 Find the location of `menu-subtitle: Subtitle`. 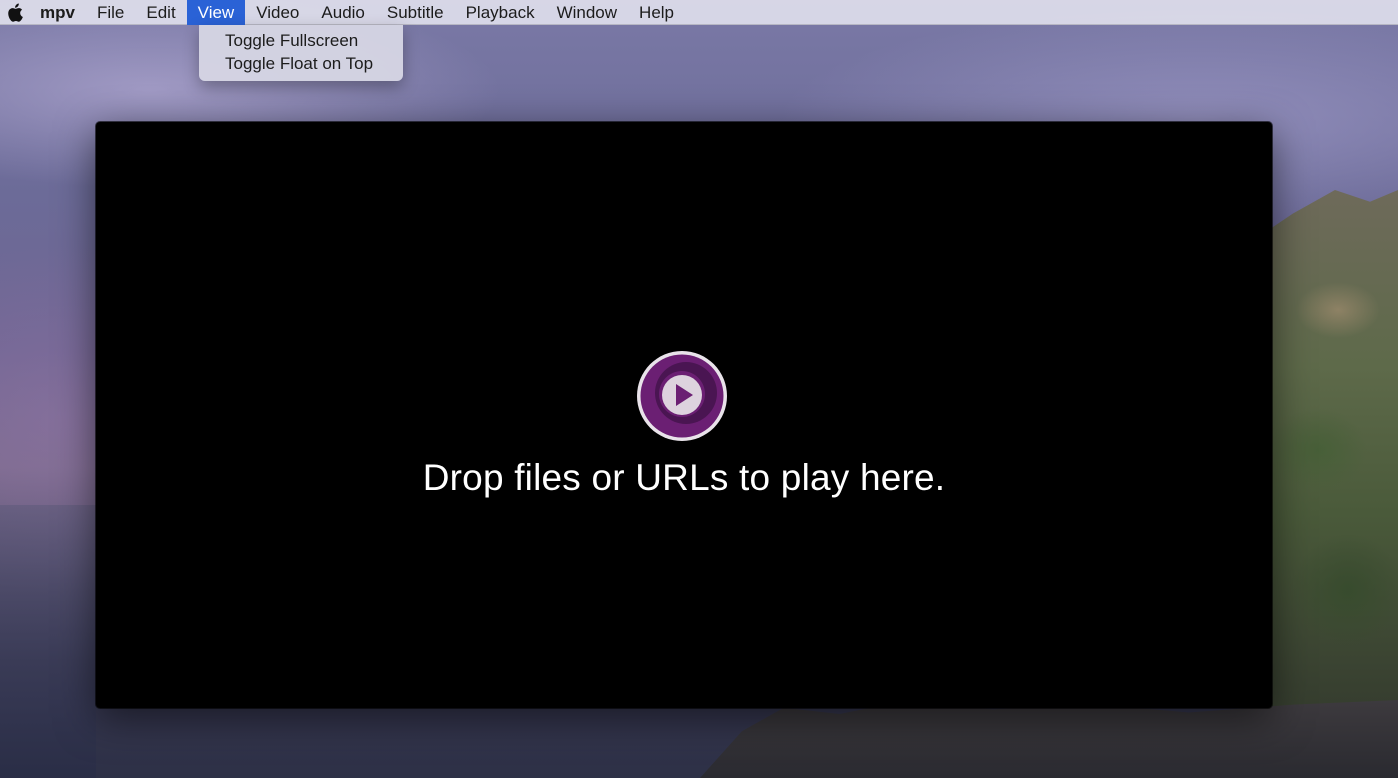

menu-subtitle: Subtitle is located at coordinates (415, 12).